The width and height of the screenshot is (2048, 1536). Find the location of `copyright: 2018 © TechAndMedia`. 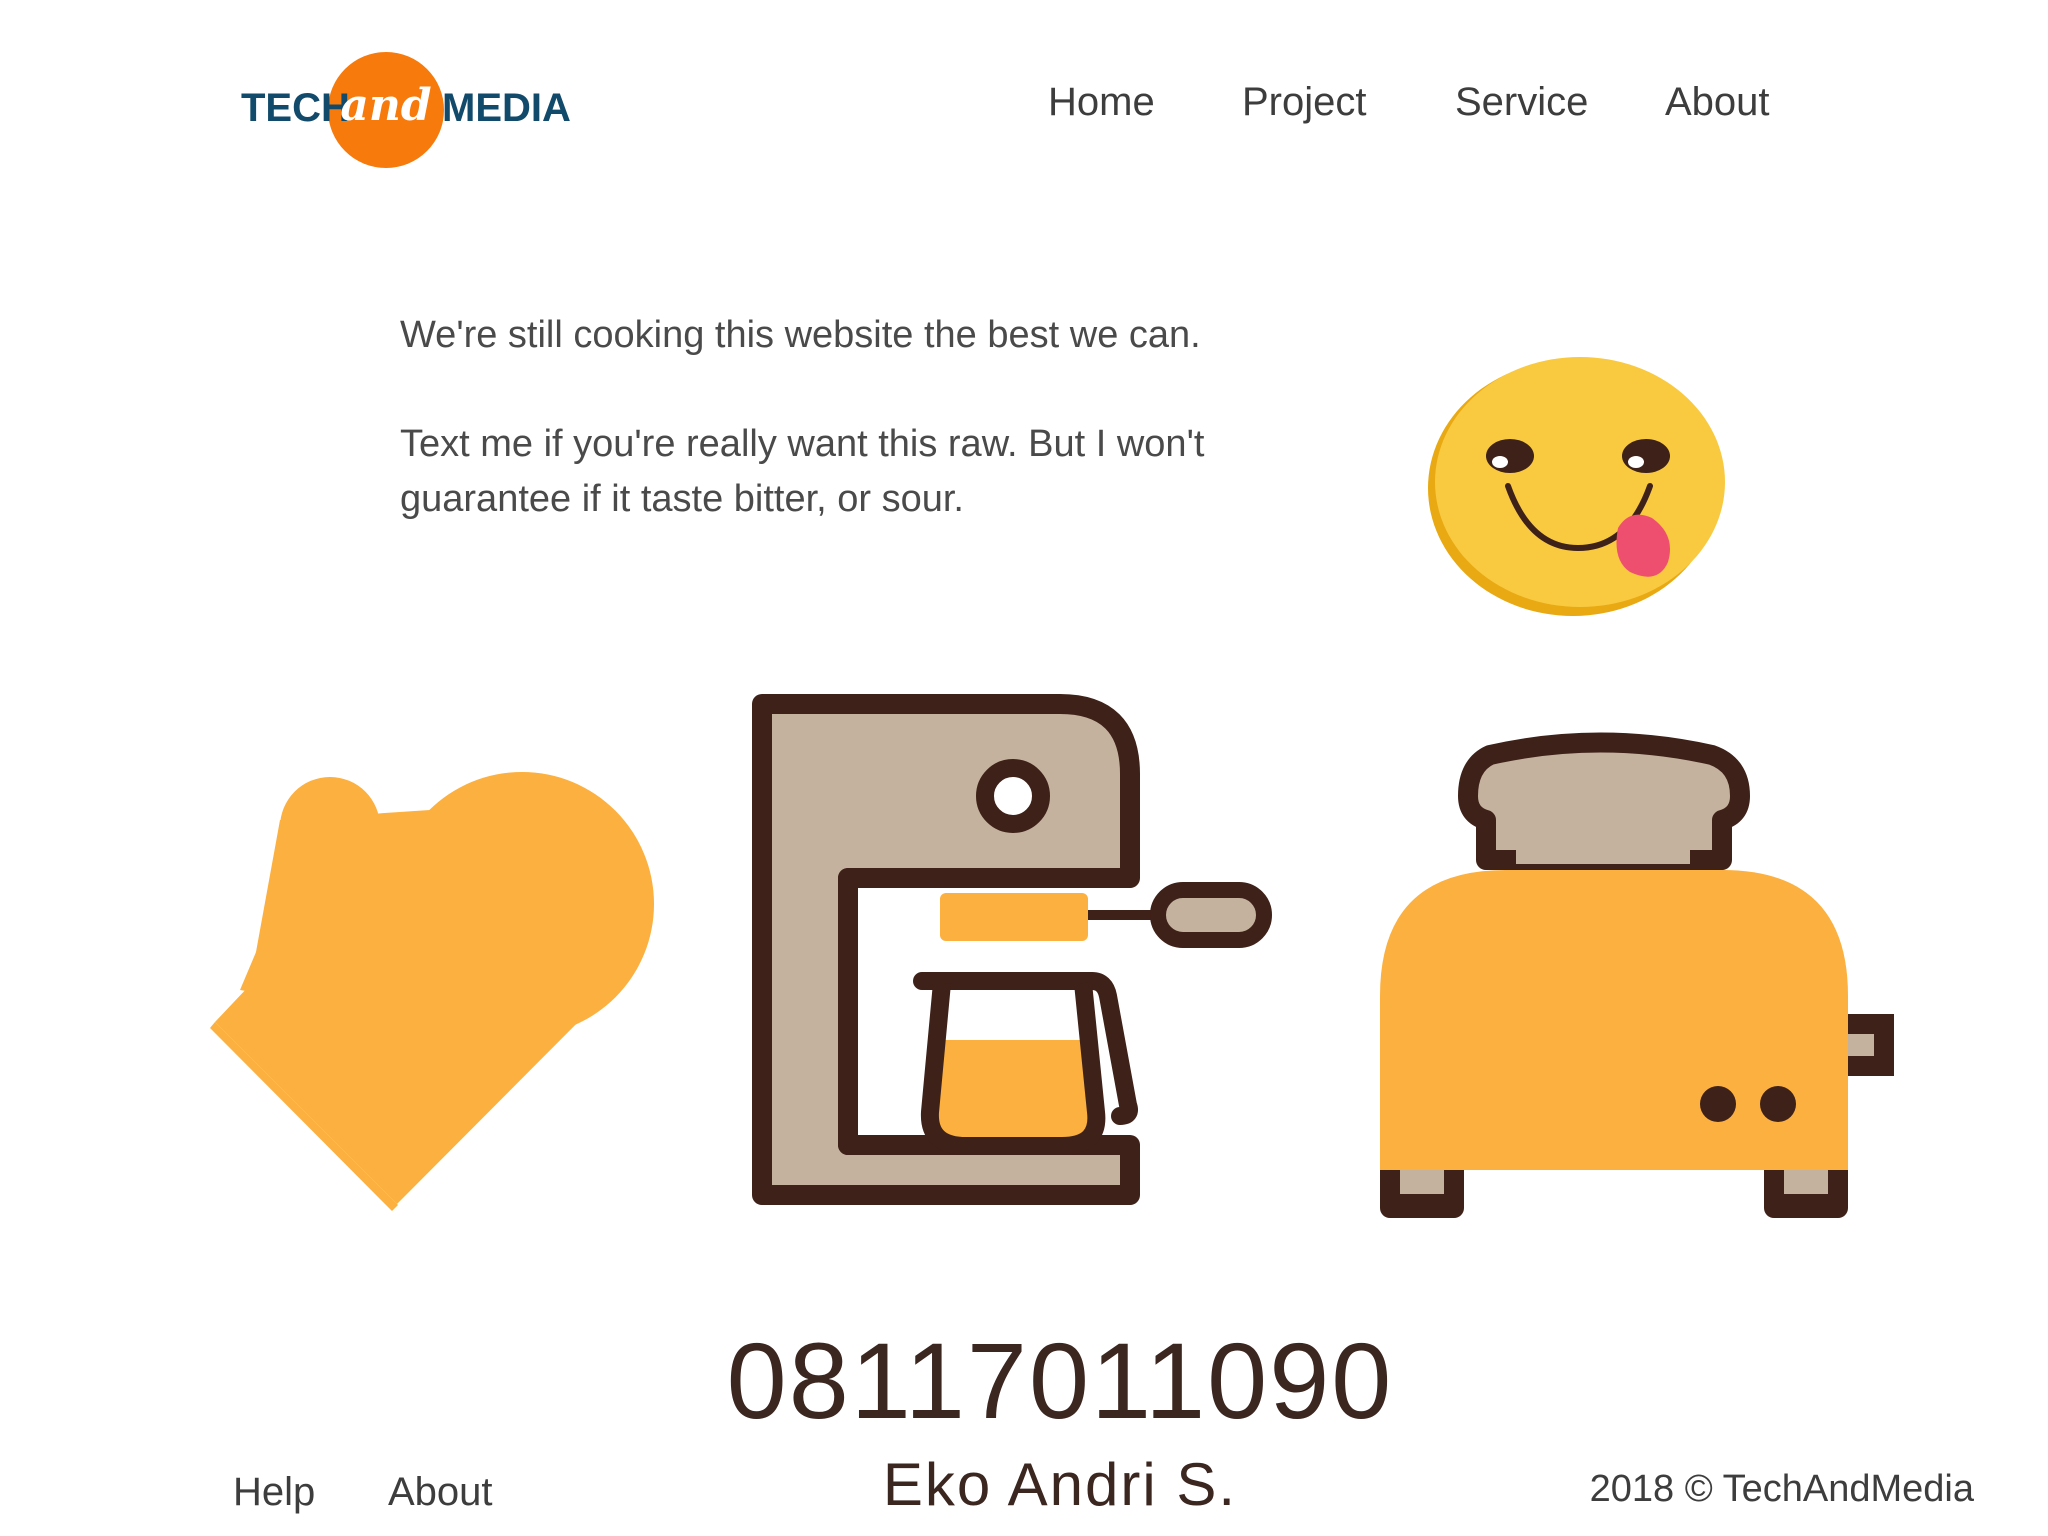

copyright: 2018 © TechAndMedia is located at coordinates (1781, 1489).